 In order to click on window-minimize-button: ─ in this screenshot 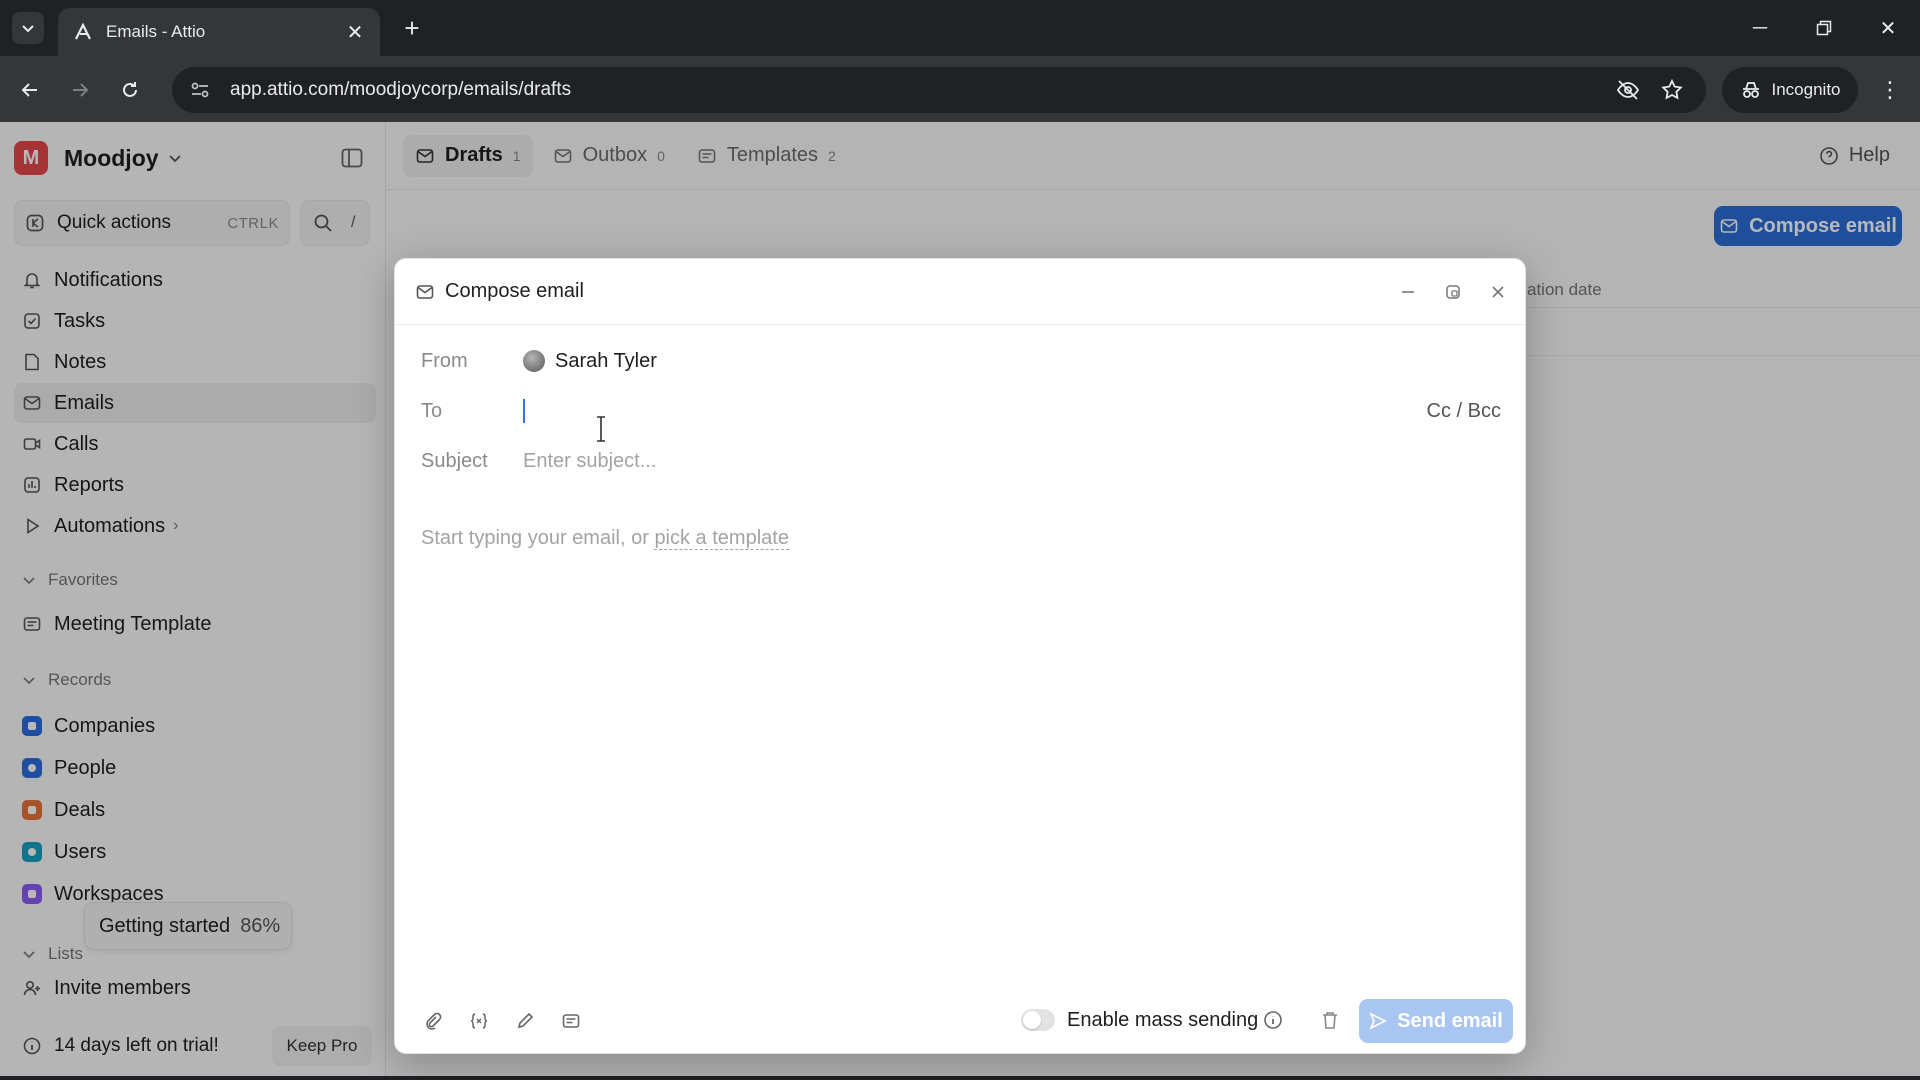, I will do `click(1760, 28)`.